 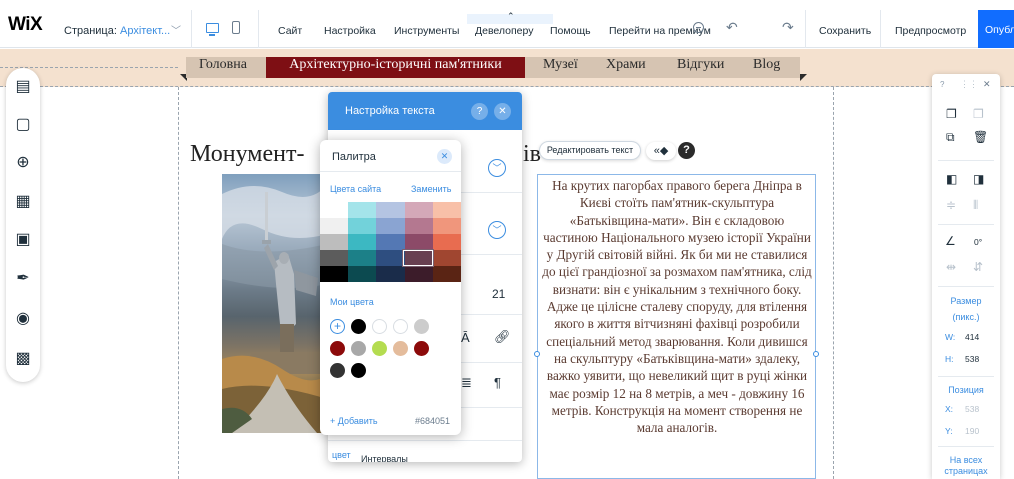 I want to click on theme-dropdown-icon: ﹀, so click(x=497, y=168).